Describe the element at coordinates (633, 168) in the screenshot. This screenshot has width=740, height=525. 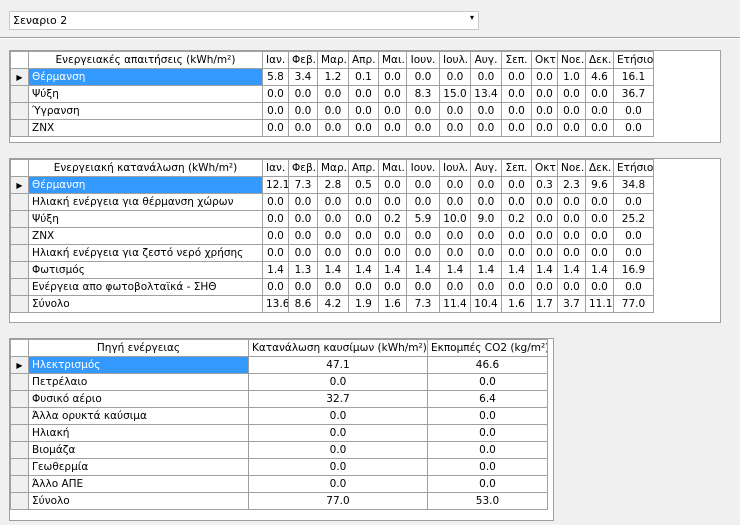
I see `column-header-12: Ετήσιο` at that location.